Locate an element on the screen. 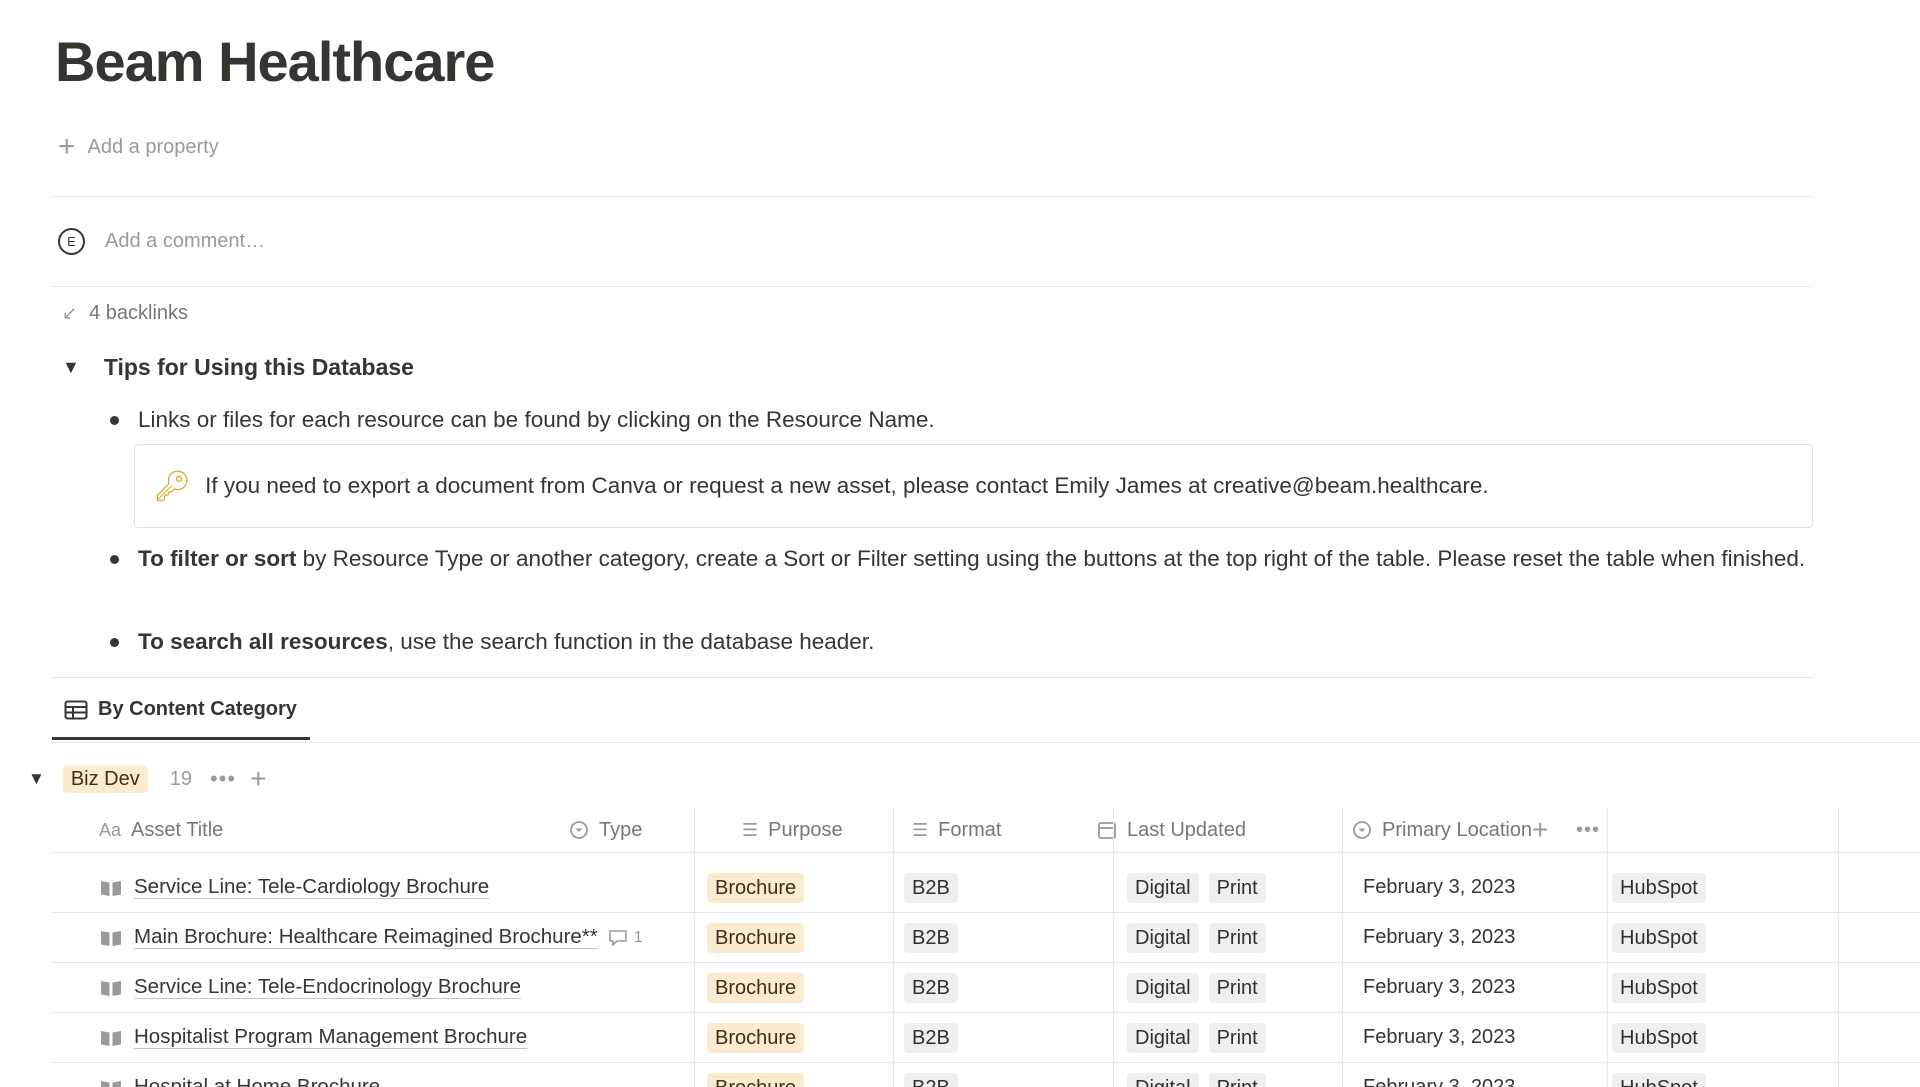 The image size is (1920, 1087). arrow-down-left-icon: ↙ is located at coordinates (70, 313).